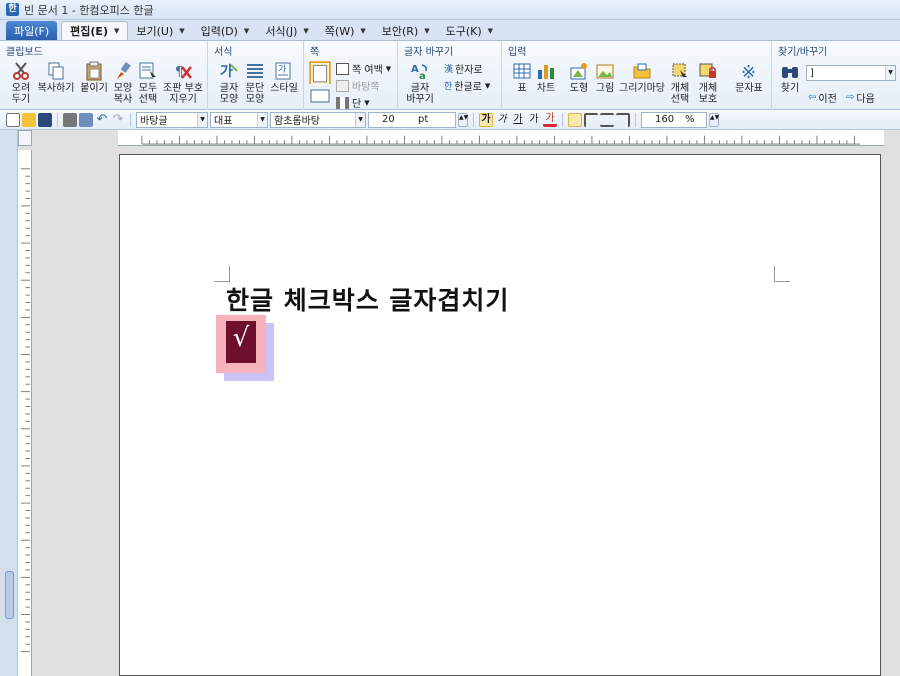  I want to click on chart-button: 차트, so click(546, 77).